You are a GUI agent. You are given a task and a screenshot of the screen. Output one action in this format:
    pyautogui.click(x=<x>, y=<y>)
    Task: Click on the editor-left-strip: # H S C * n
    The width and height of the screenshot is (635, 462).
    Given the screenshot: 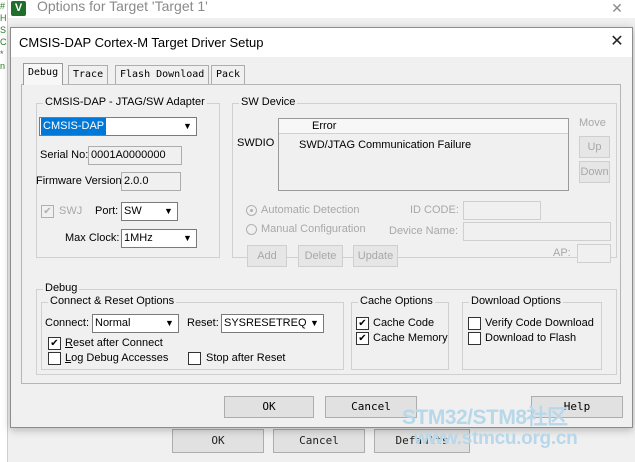 What is the action you would take?
    pyautogui.click(x=4, y=231)
    